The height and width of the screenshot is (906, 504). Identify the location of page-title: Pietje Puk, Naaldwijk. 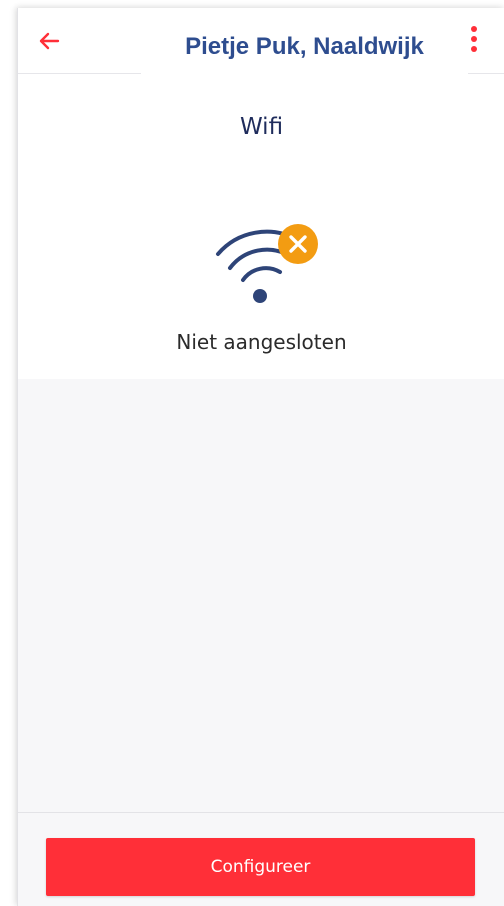
(304, 47).